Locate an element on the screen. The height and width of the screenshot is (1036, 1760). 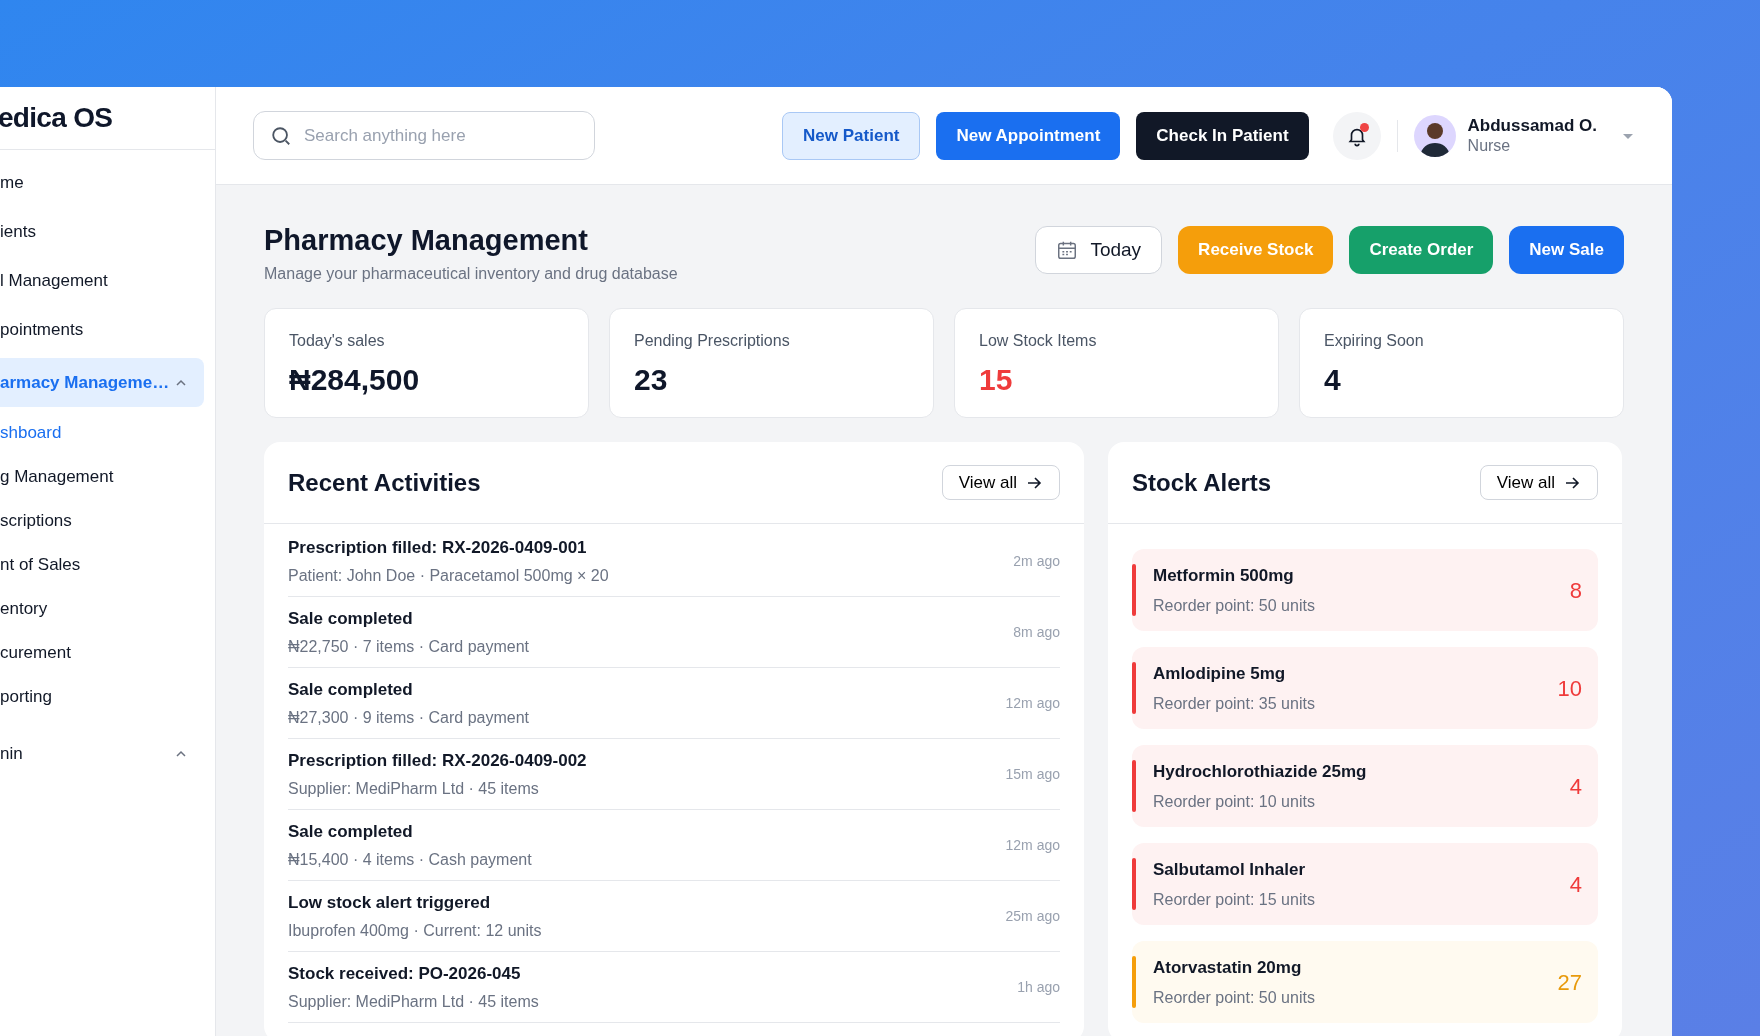
activity-time: 15m ago is located at coordinates (1032, 774).